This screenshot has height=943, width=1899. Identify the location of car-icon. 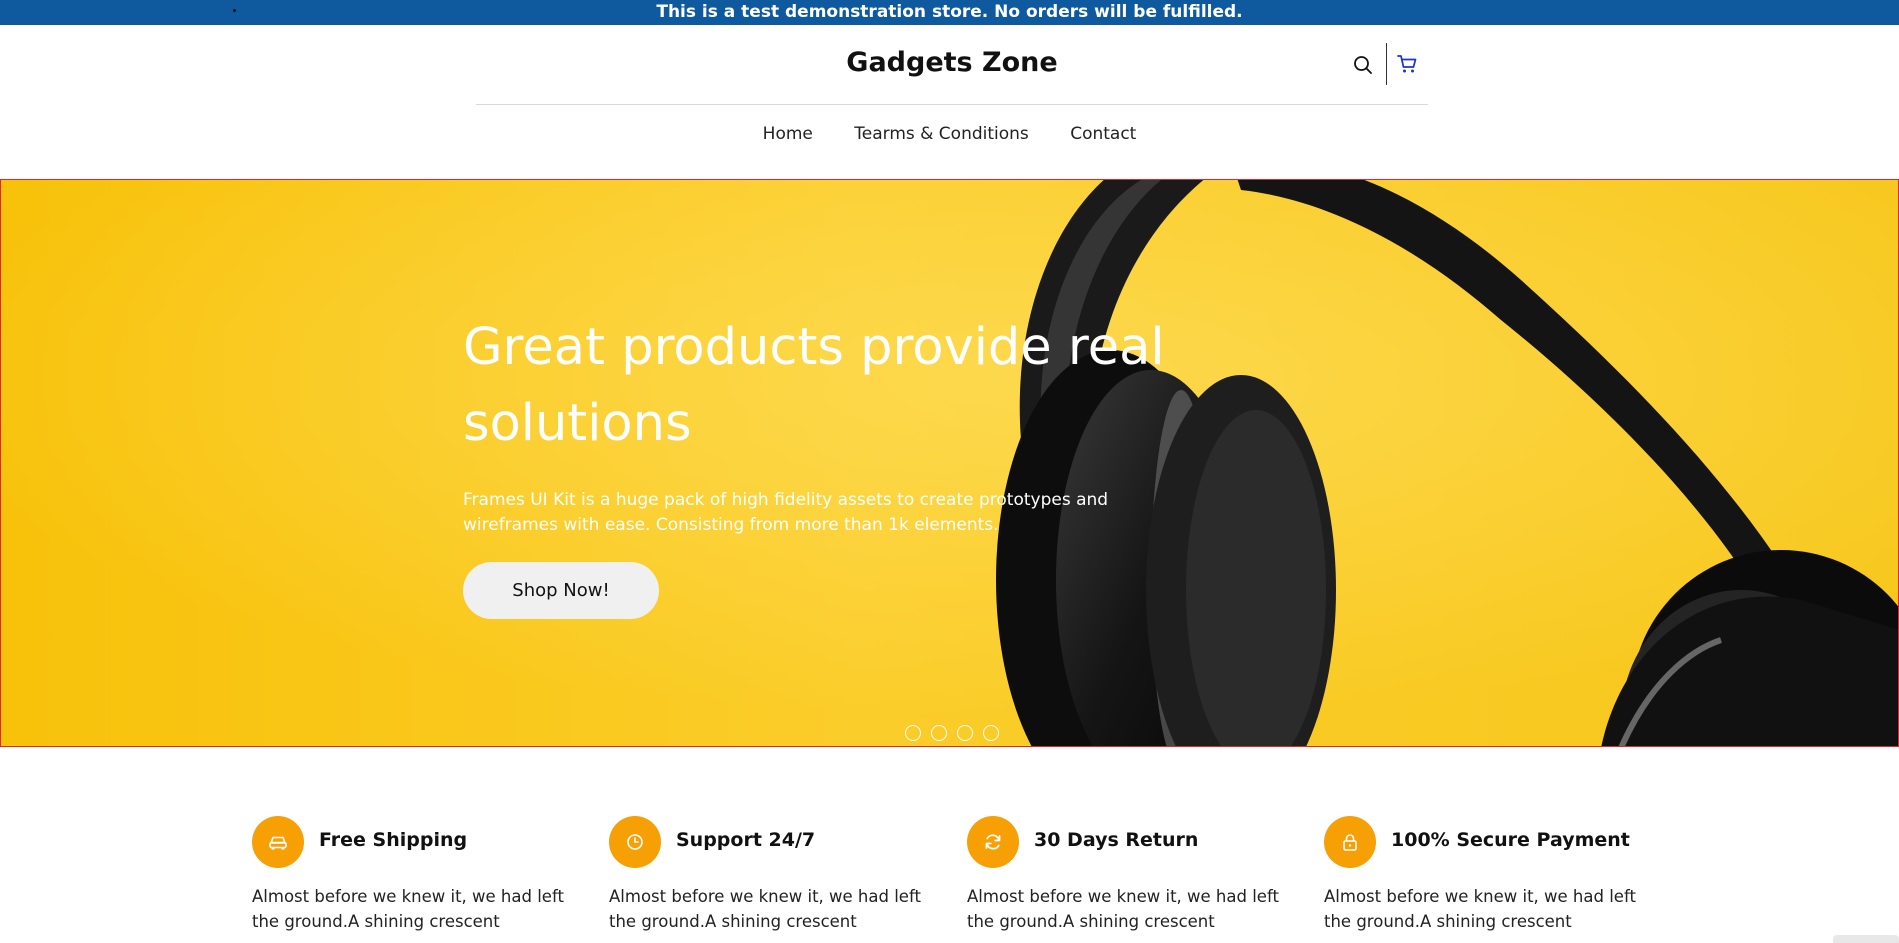
(278, 842).